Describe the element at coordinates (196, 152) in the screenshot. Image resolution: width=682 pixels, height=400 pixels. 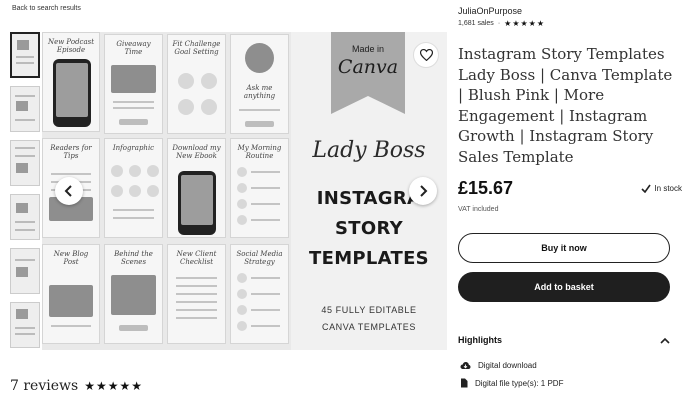
I see `tile-title: Download my New Ebook` at that location.